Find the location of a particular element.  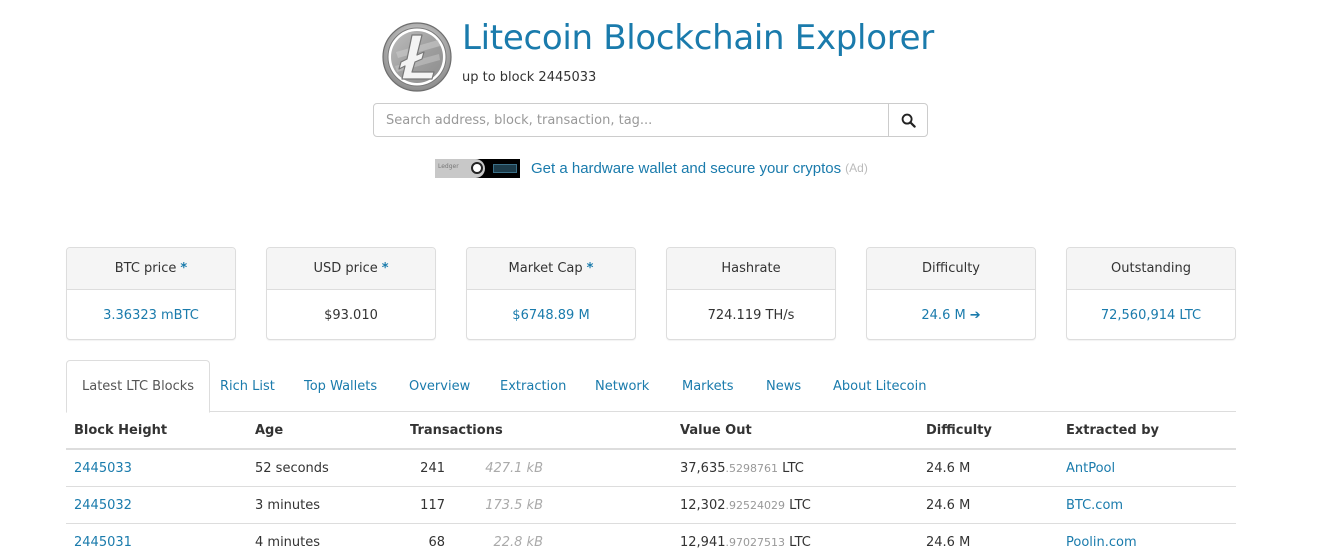

value-out: 12,302.92524029 LTC is located at coordinates (745, 505).